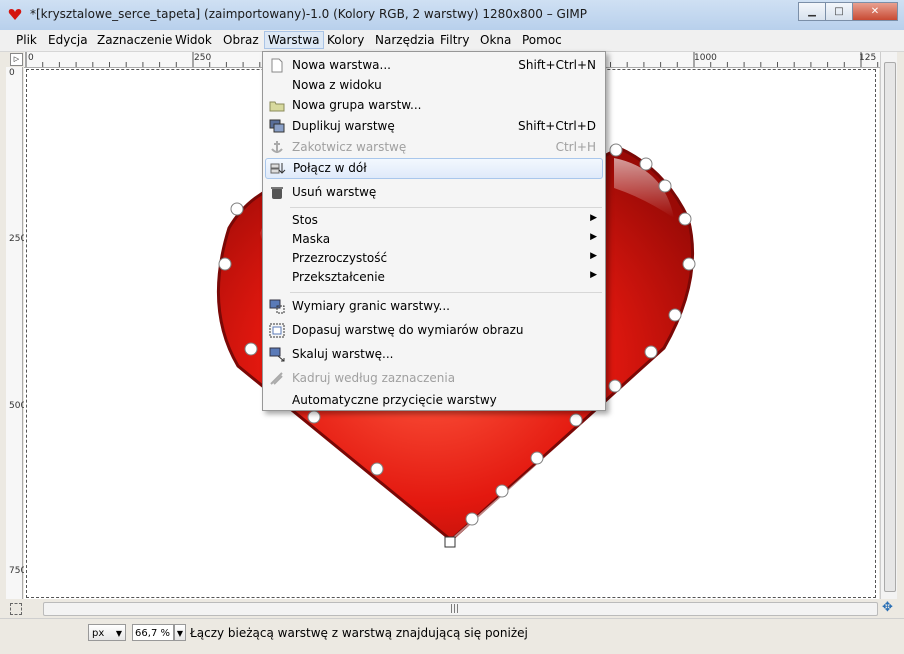 The height and width of the screenshot is (654, 904). Describe the element at coordinates (18, 406) in the screenshot. I see `ruler-label: 500` at that location.